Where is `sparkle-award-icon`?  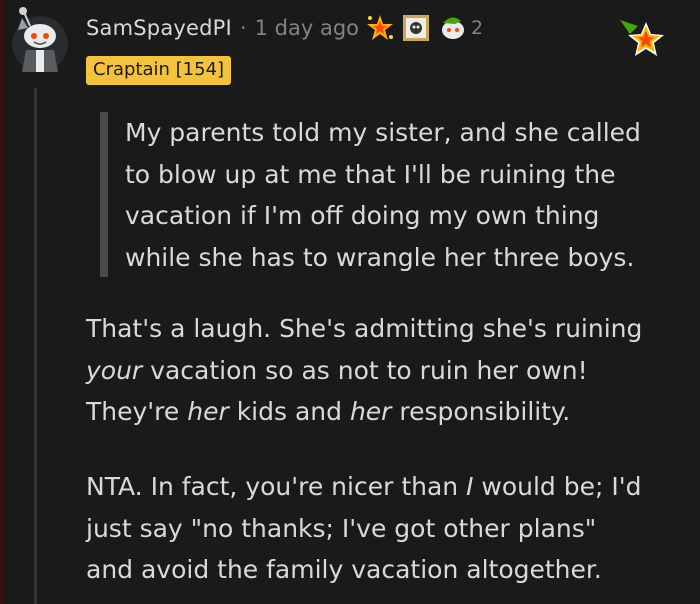
sparkle-award-icon is located at coordinates (380, 28).